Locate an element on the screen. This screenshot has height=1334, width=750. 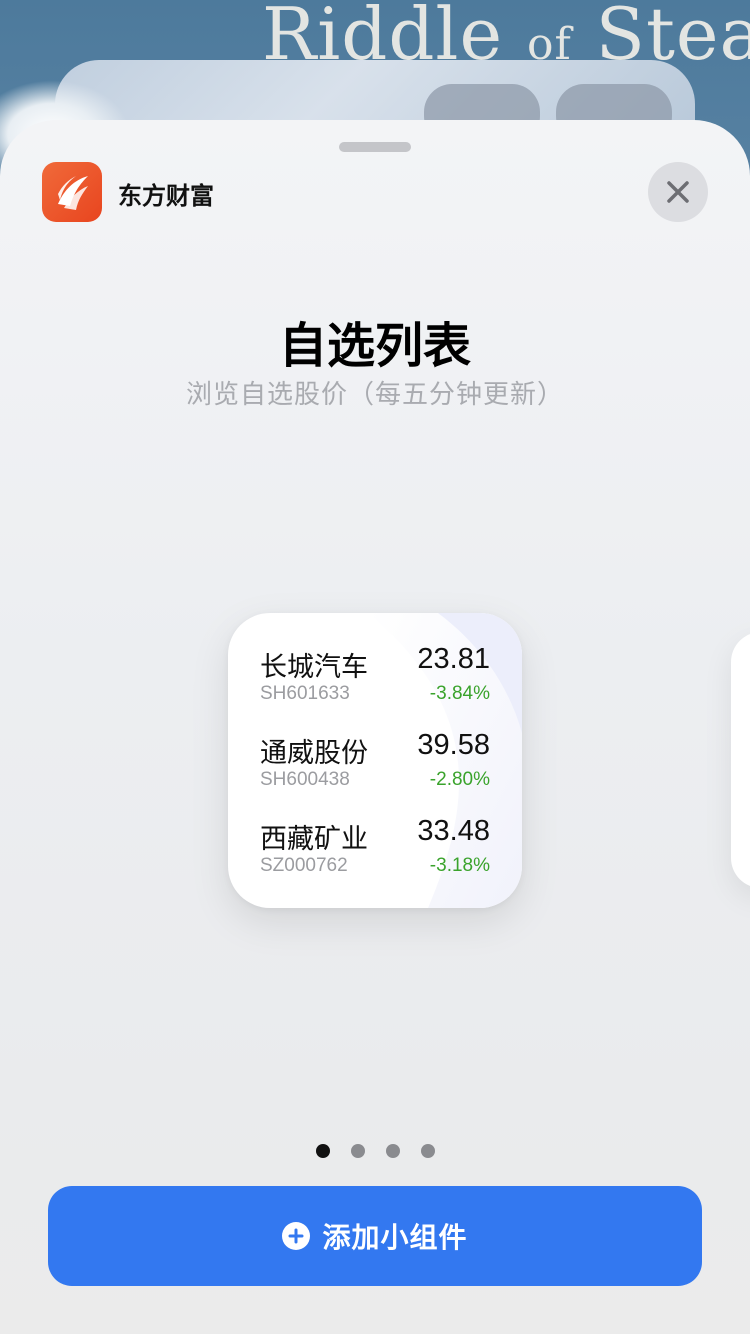
stock-code: SH601633 is located at coordinates (305, 693).